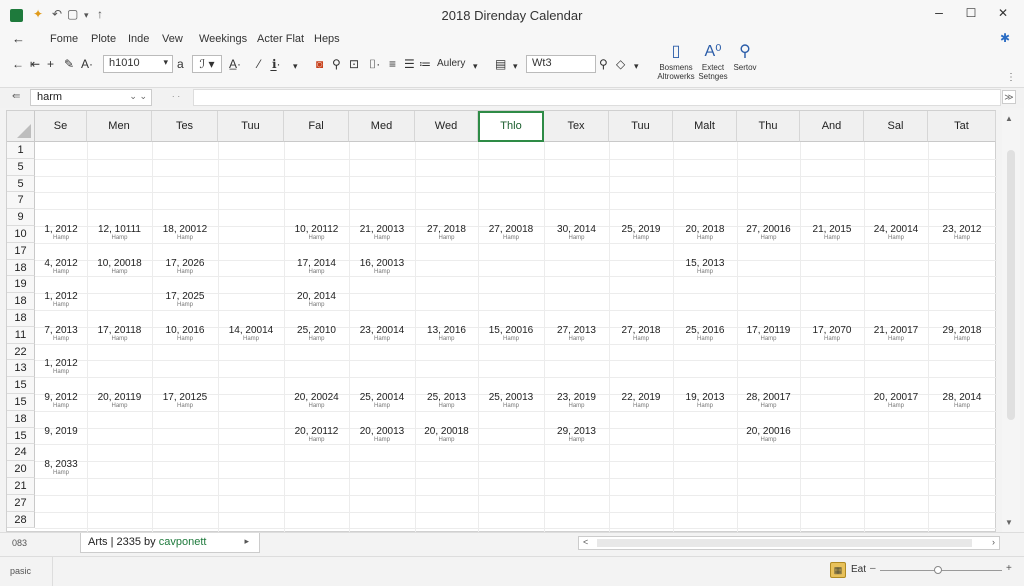 This screenshot has width=1024, height=586. Describe the element at coordinates (409, 64) in the screenshot. I see `align-right-icon: ☰` at that location.